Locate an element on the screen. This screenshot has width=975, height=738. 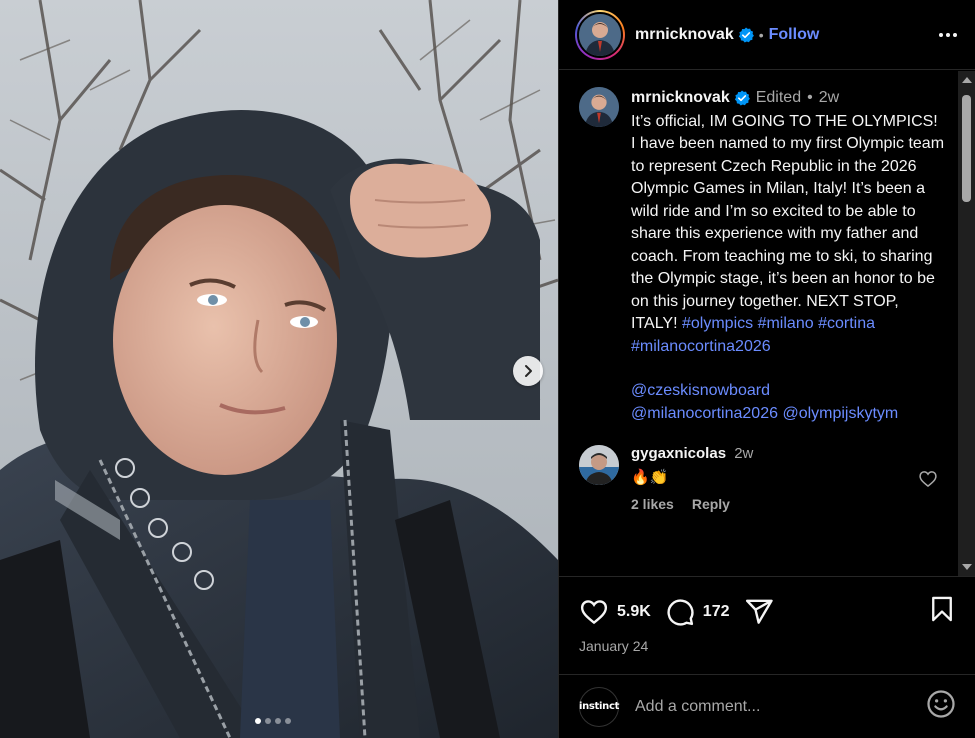
current-user-avatar-text: instinct is located at coordinates (599, 706).